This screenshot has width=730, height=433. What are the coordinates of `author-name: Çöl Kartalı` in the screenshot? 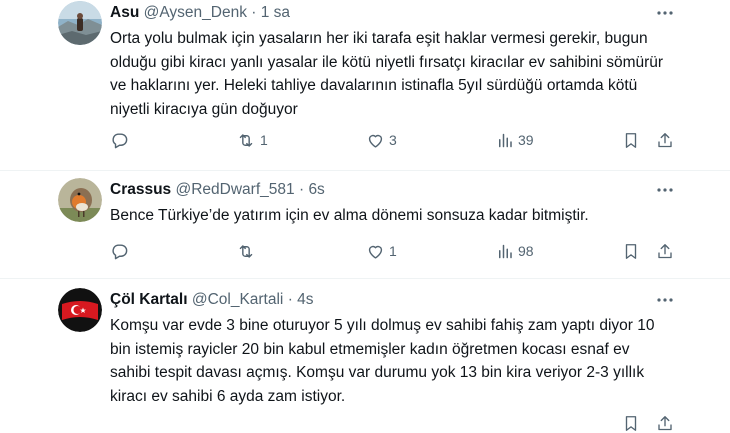 It's located at (149, 299).